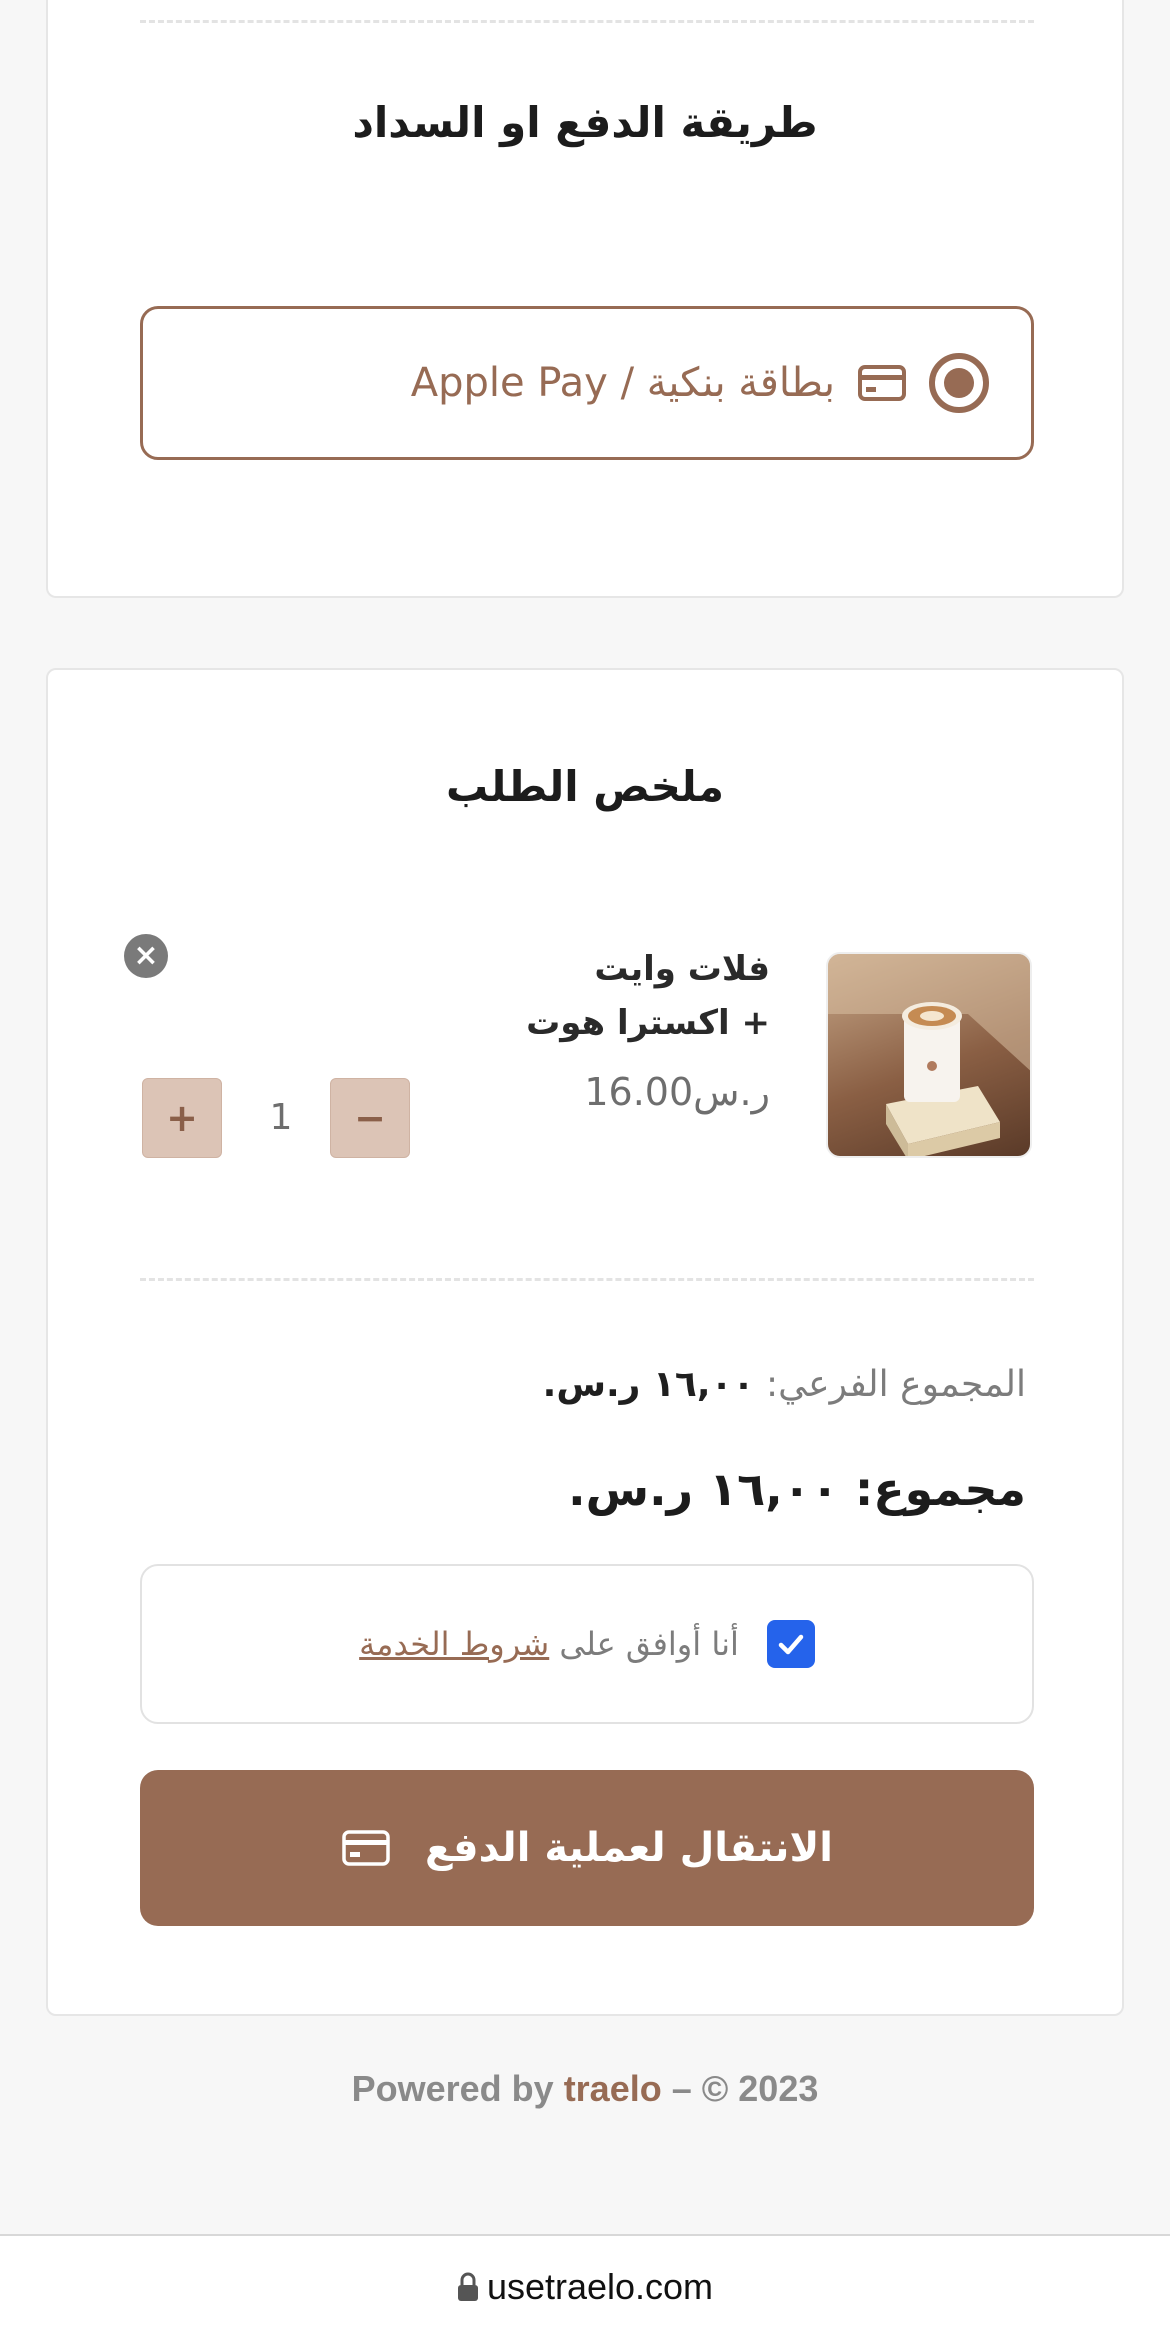  What do you see at coordinates (600, 2286) in the screenshot?
I see `url-text: usetraelo.com` at bounding box center [600, 2286].